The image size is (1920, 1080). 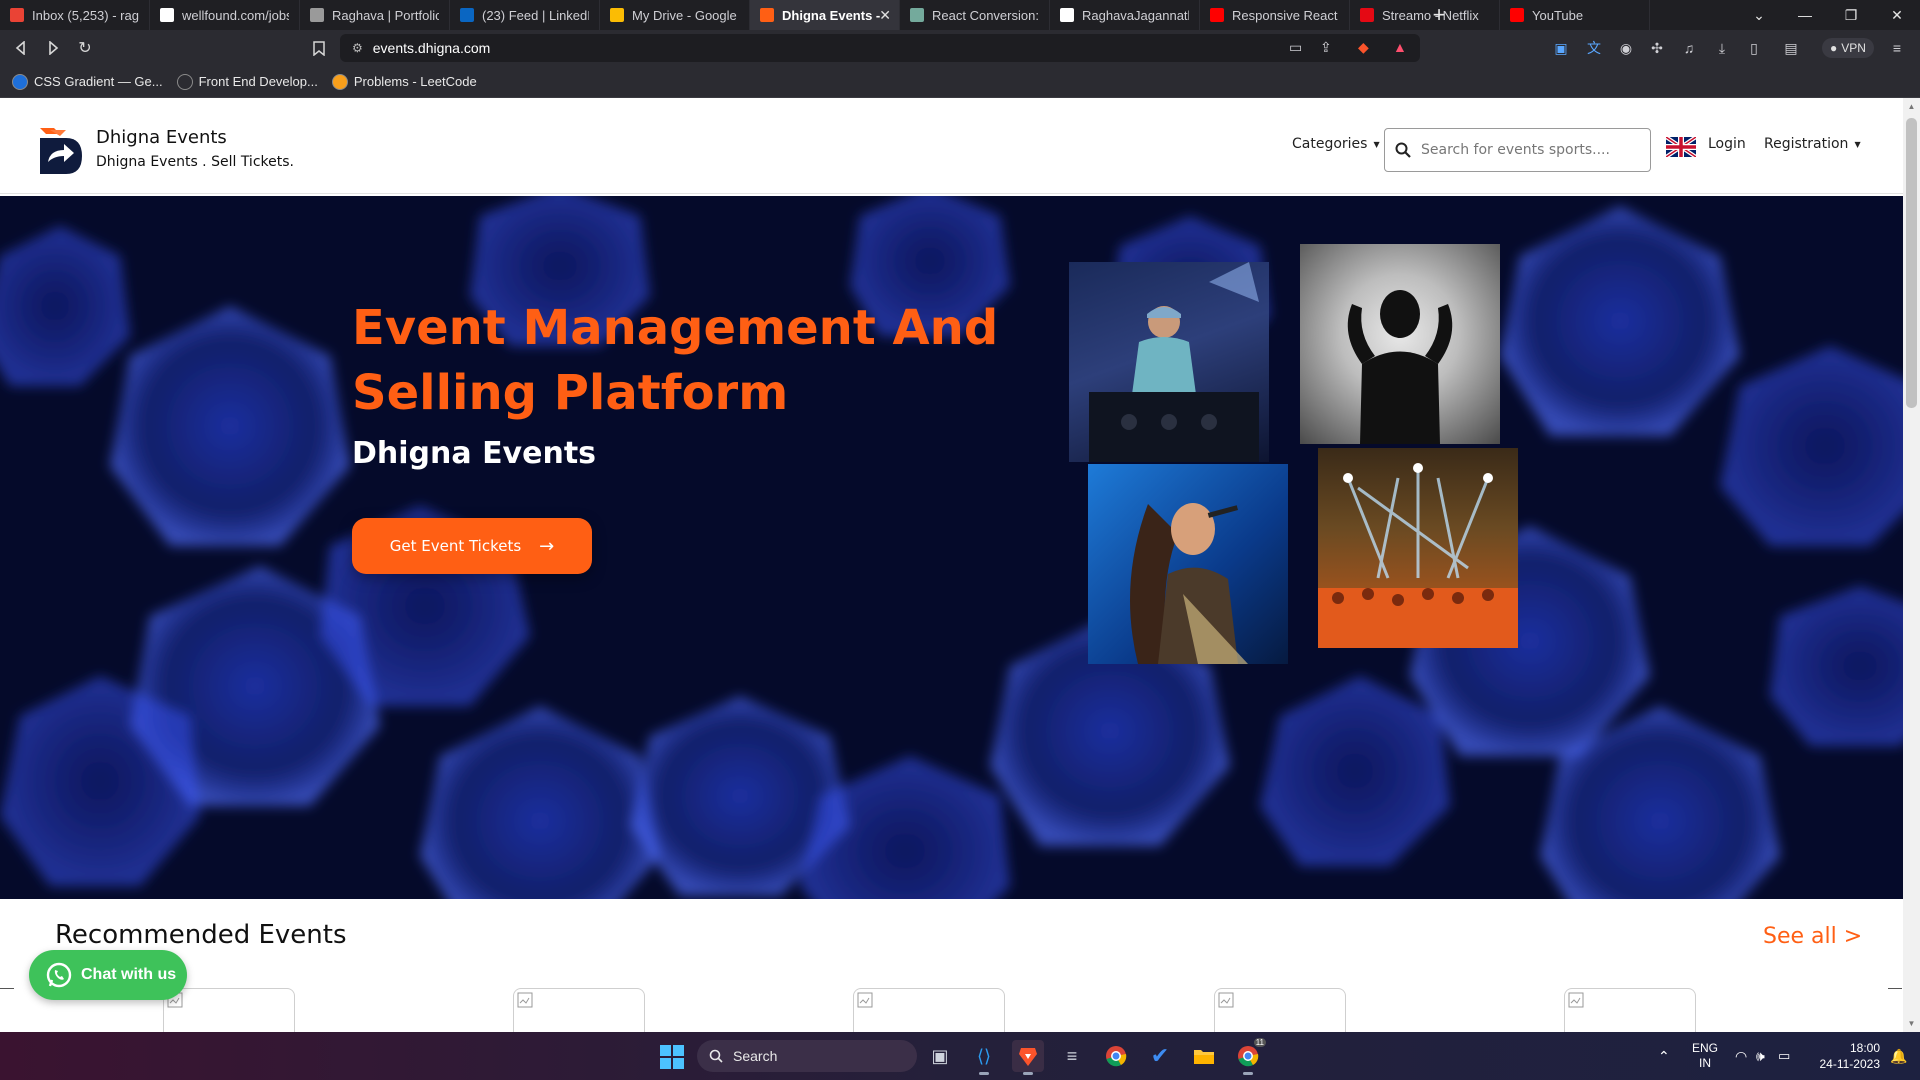 I want to click on notification-bell-icon: 🔔, so click(x=1898, y=1056).